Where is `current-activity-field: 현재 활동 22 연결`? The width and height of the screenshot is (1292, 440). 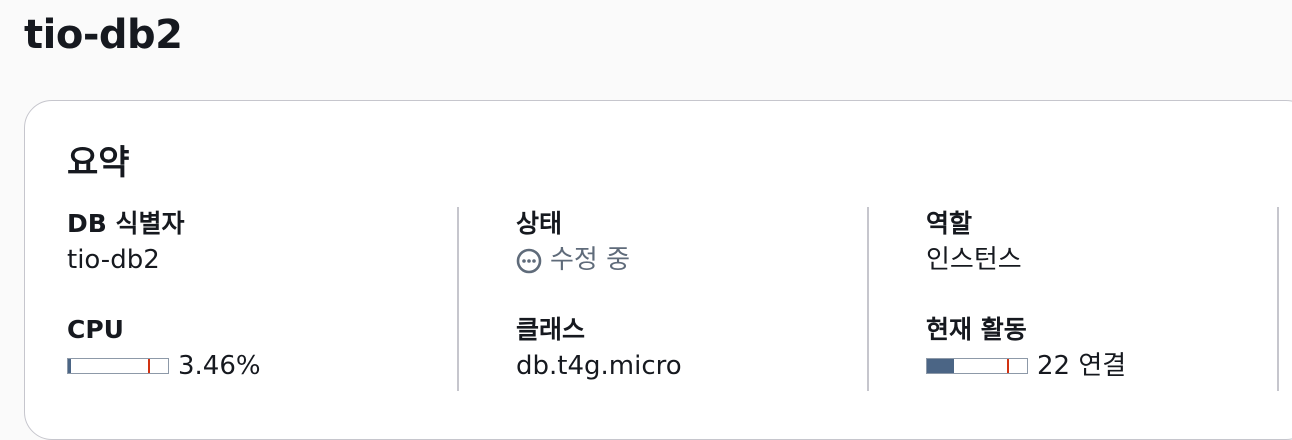
current-activity-field: 현재 활동 22 연결 is located at coordinates (1026, 349).